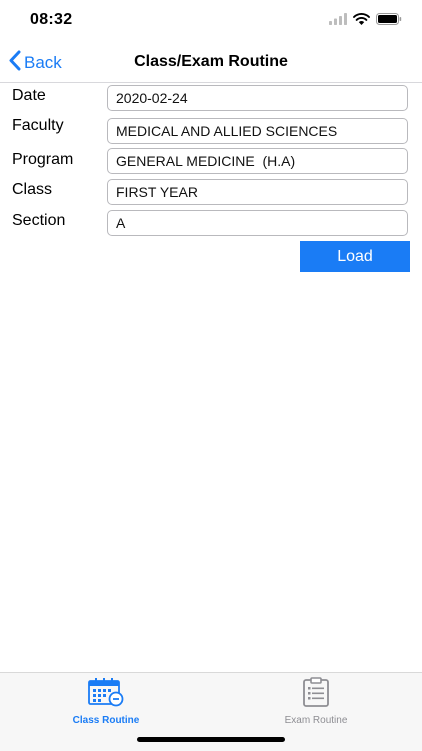 This screenshot has width=422, height=751. Describe the element at coordinates (43, 159) in the screenshot. I see `program-label: Program` at that location.